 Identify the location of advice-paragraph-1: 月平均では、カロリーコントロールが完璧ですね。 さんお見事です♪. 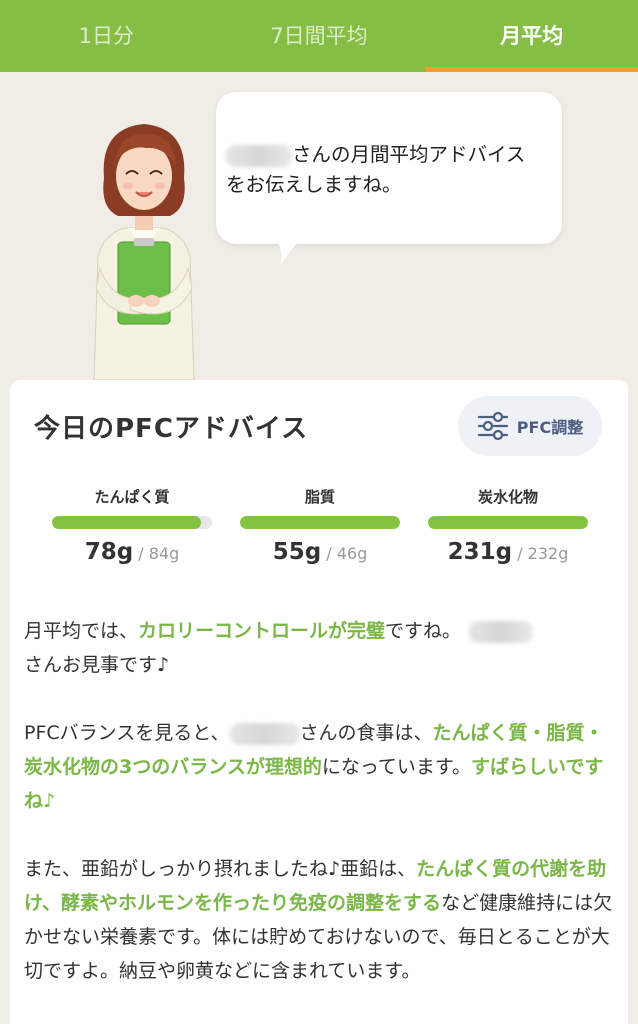
(322, 648).